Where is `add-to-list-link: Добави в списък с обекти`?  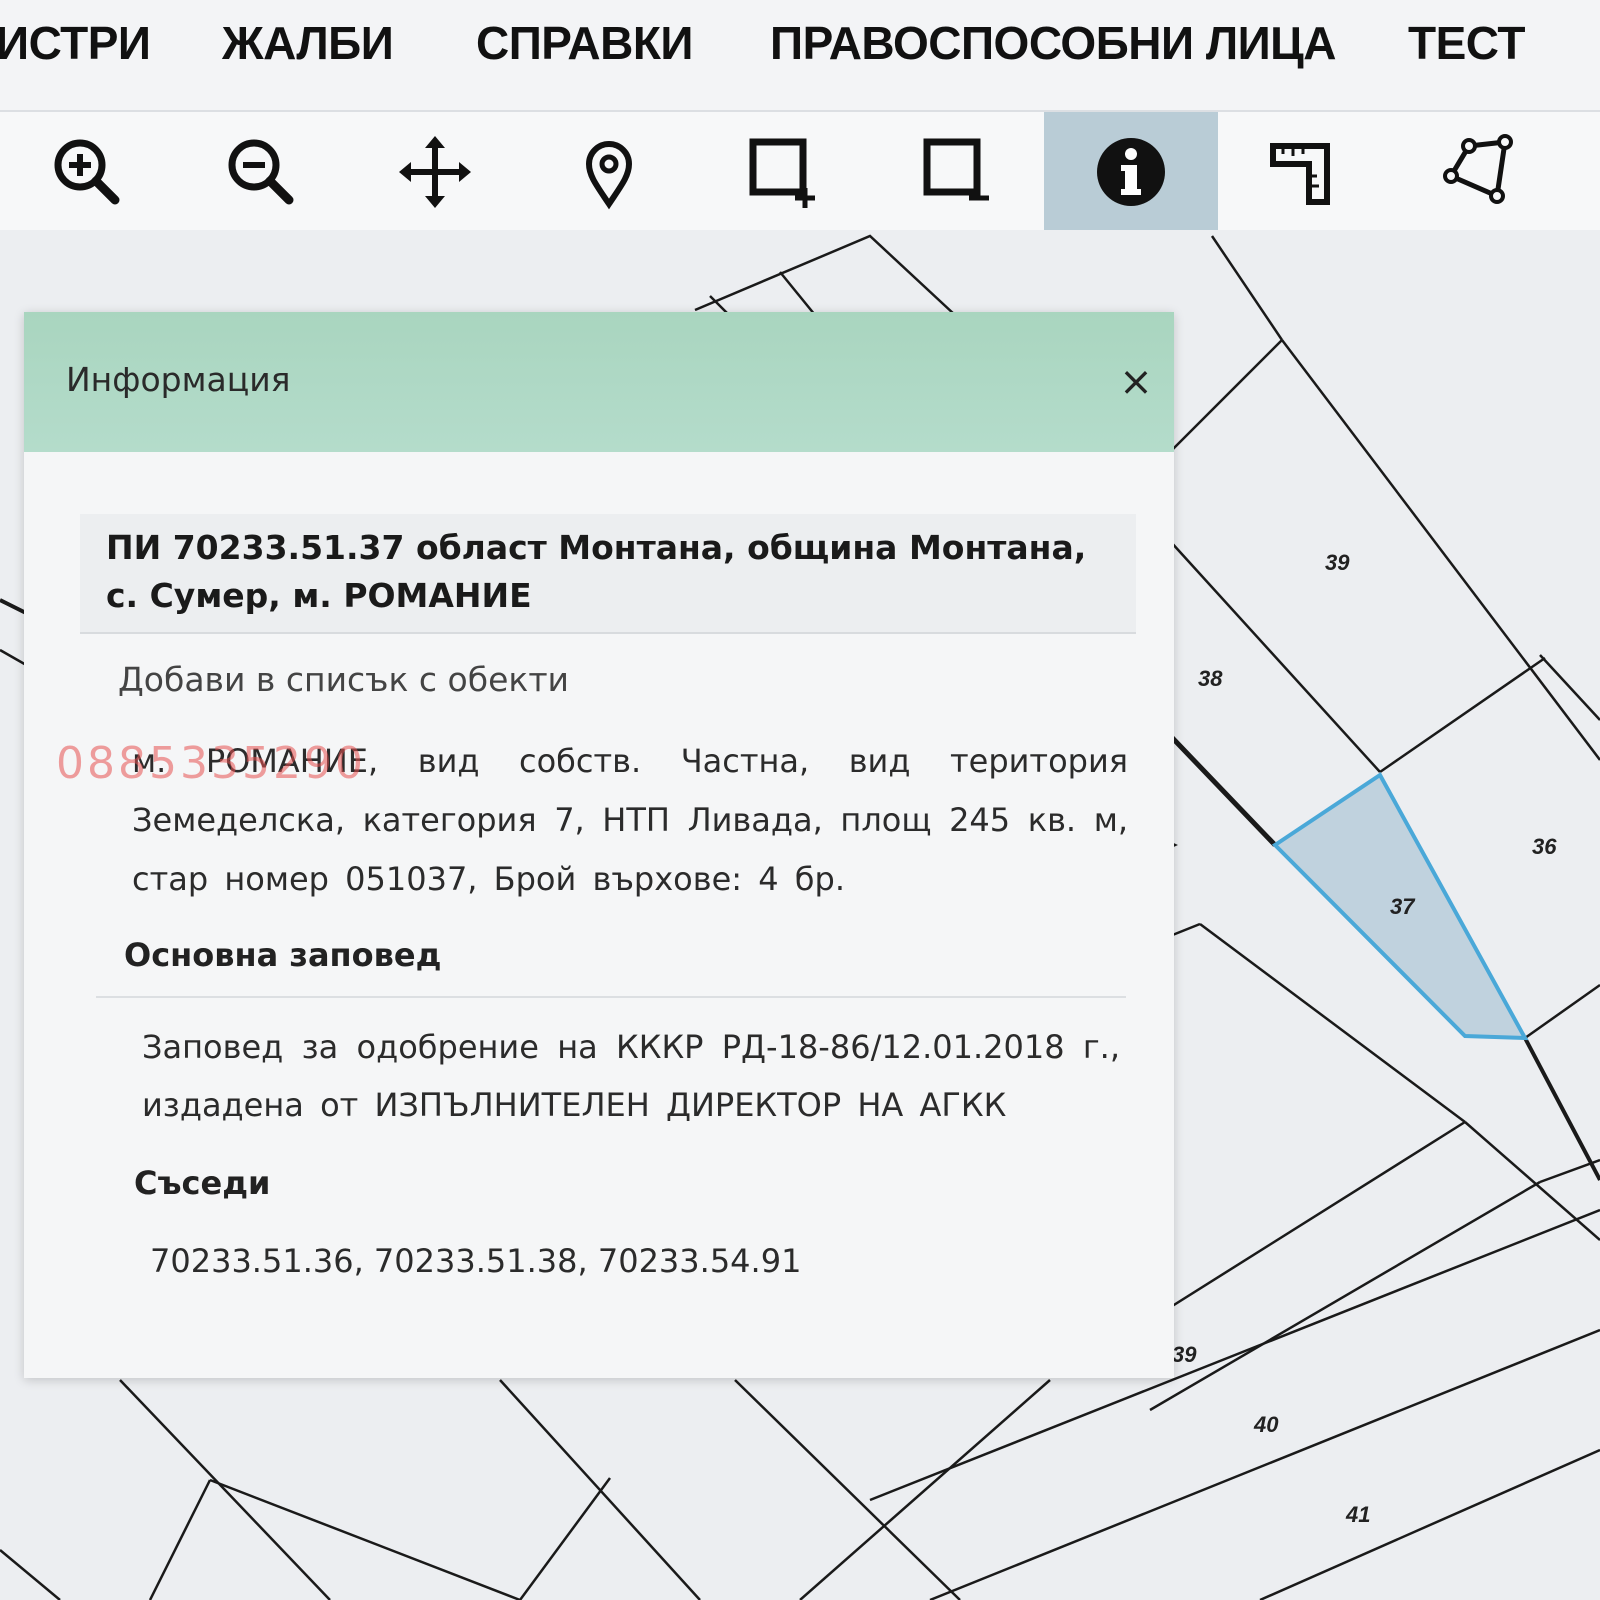
add-to-list-link: Добави в списък с обекти is located at coordinates (343, 679).